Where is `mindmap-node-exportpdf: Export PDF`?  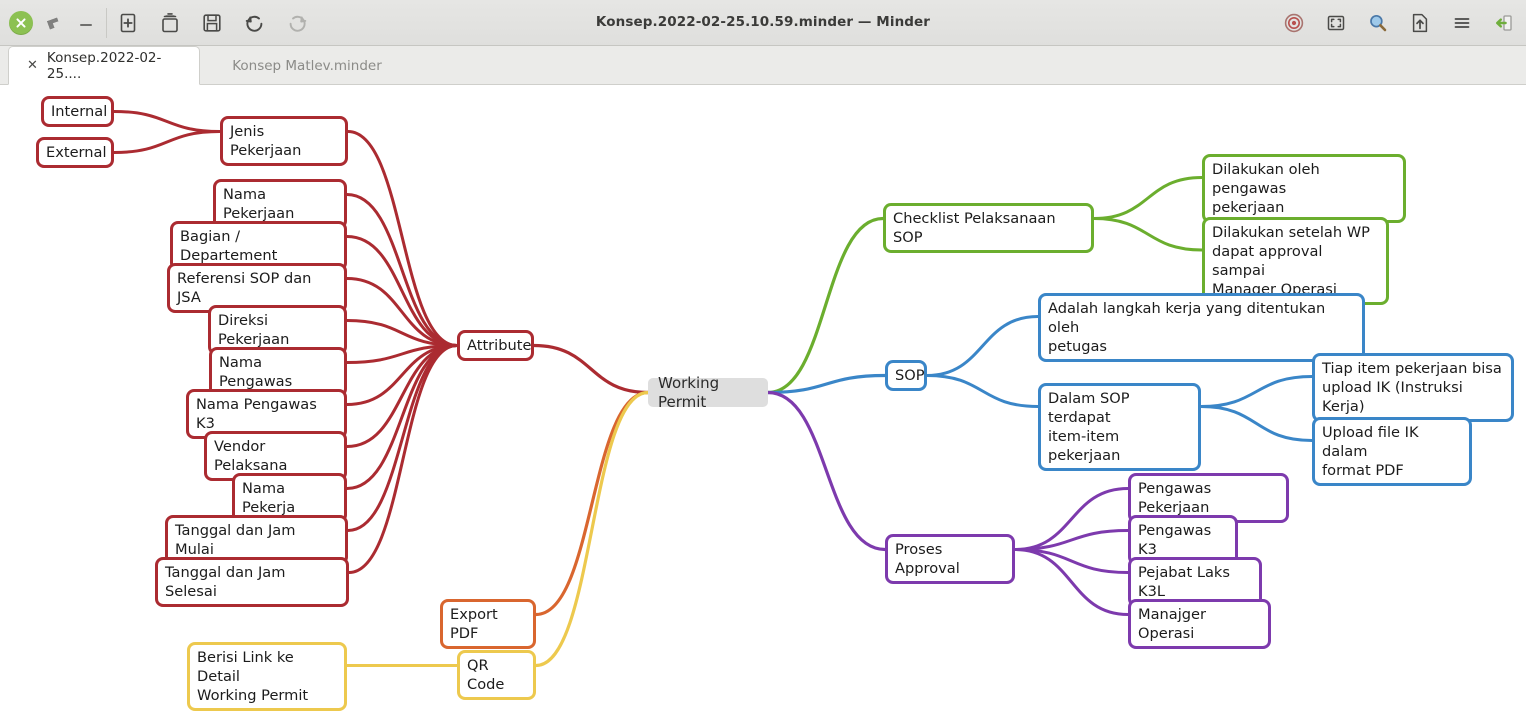 mindmap-node-exportpdf: Export PDF is located at coordinates (488, 624).